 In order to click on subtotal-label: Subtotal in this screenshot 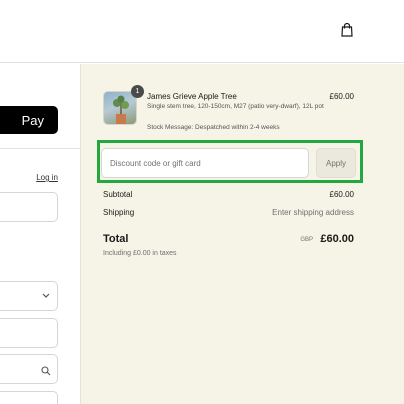, I will do `click(118, 194)`.